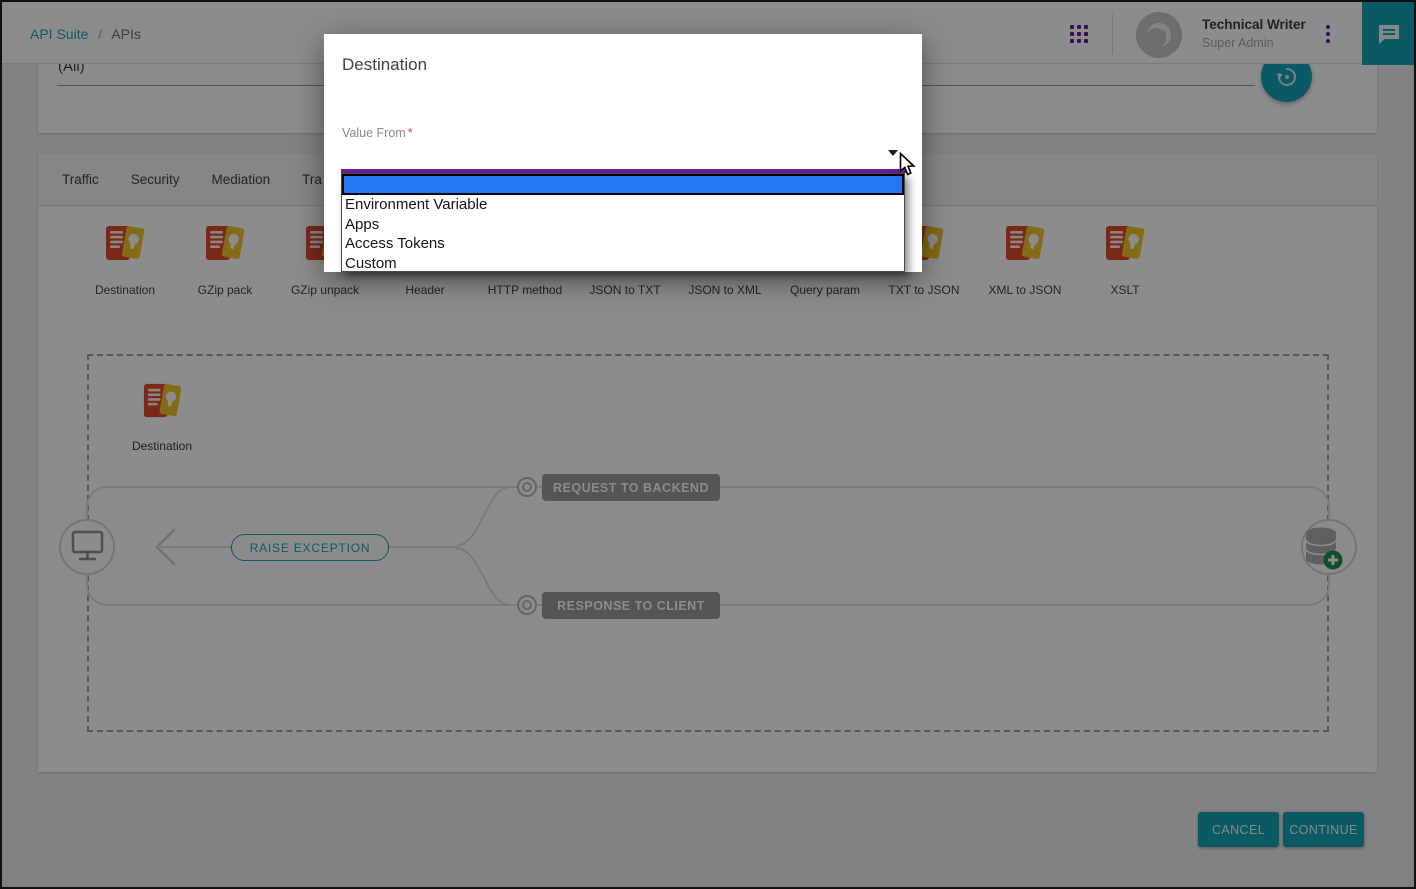 Image resolution: width=1416 pixels, height=889 pixels. What do you see at coordinates (623, 225) in the screenshot?
I see `option-apps: Apps` at bounding box center [623, 225].